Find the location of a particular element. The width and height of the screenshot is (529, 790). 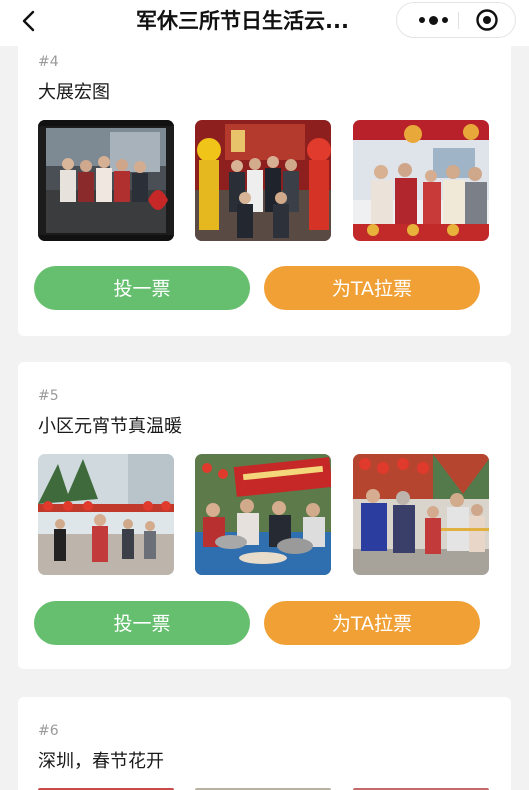

entry-title: 大展宏图 is located at coordinates (74, 92).